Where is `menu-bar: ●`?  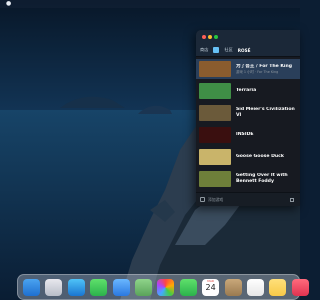
menu-bar: ● is located at coordinates (150, 4).